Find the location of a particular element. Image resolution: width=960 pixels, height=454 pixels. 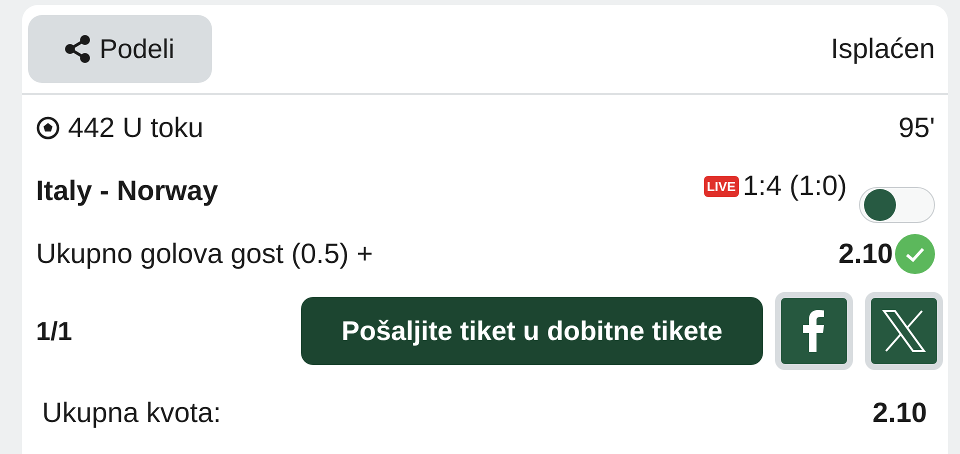

match-teams: Italy - Norway is located at coordinates (127, 191).